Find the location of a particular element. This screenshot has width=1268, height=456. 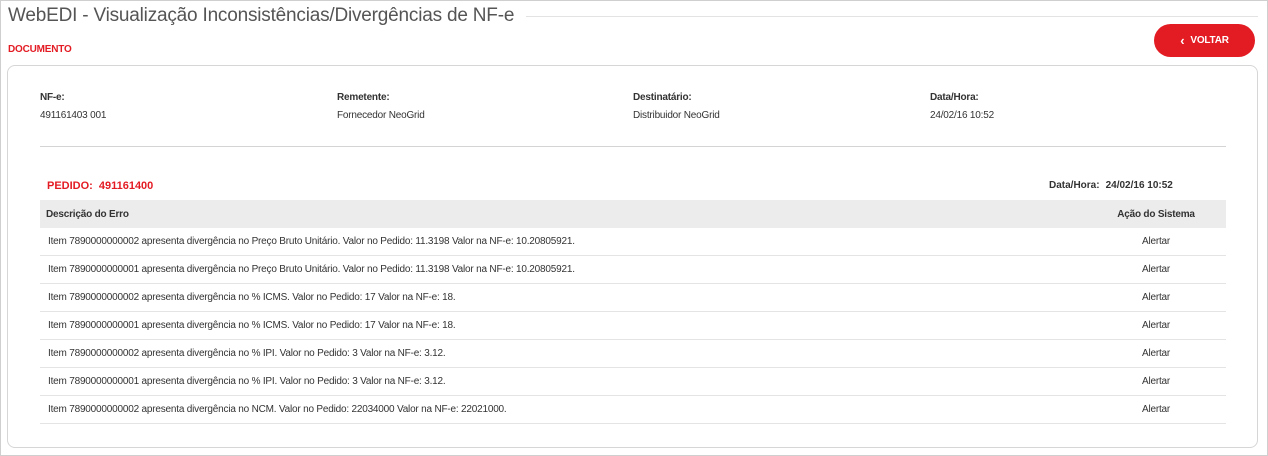

table-header-row: Descrição do Erro Ação do Sistema is located at coordinates (633, 214).